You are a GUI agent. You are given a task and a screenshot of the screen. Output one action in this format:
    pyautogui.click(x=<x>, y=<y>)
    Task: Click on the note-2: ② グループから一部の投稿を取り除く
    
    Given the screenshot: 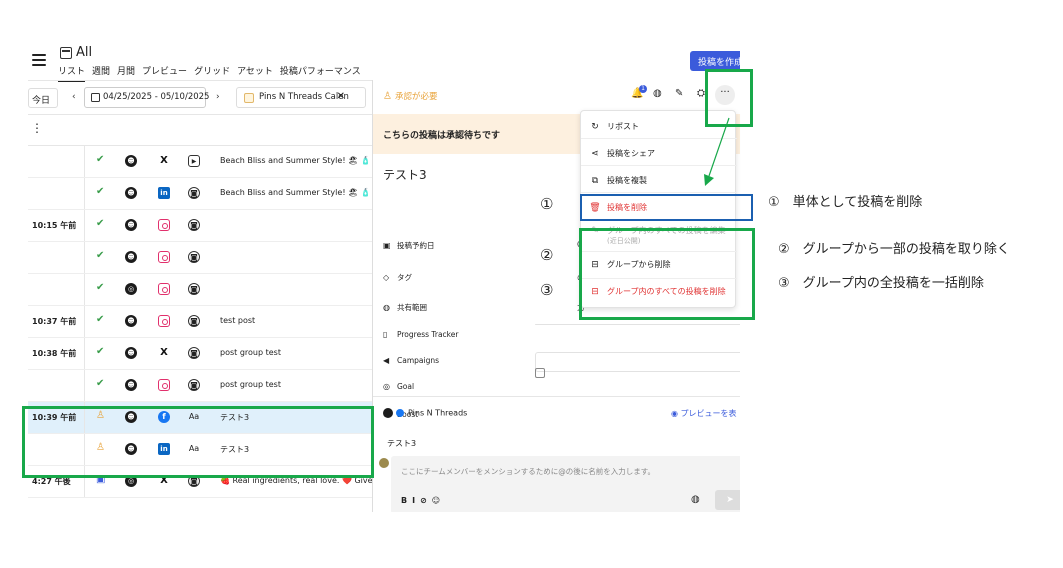 What is the action you would take?
    pyautogui.click(x=894, y=249)
    